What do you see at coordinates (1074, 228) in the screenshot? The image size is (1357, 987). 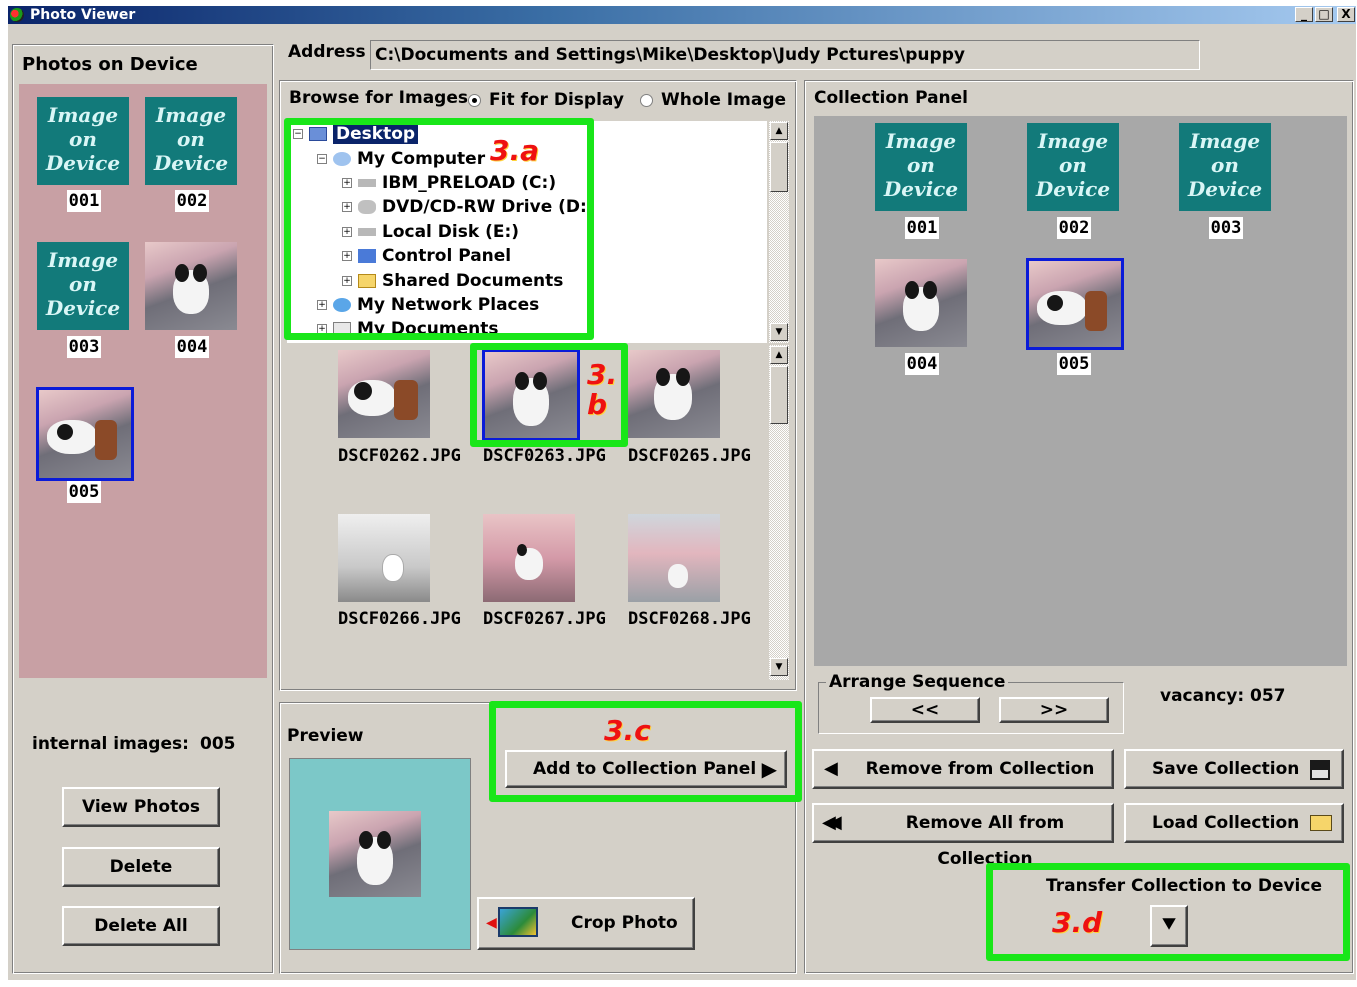 I see `collection-thumb-number: 002` at bounding box center [1074, 228].